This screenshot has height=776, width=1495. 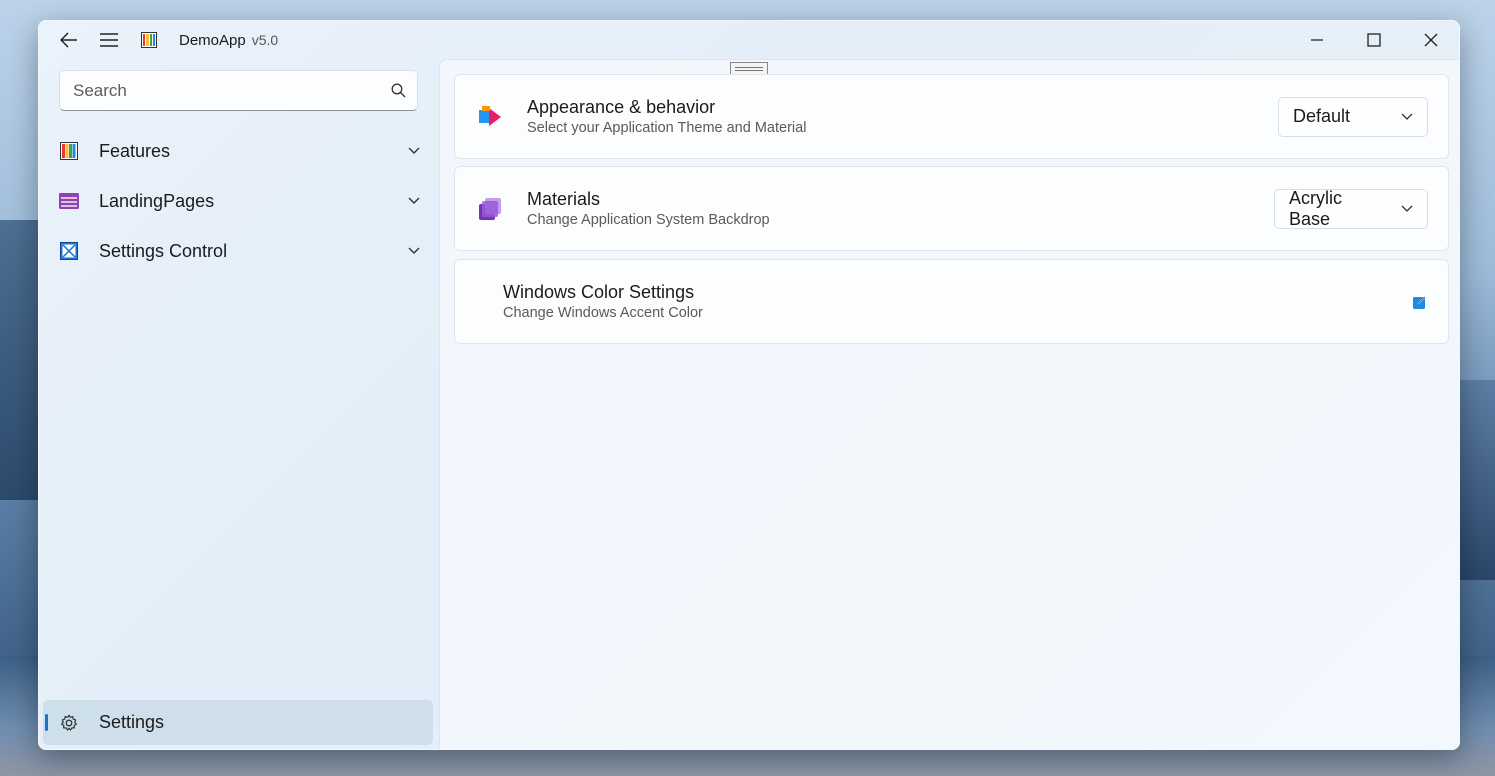 What do you see at coordinates (1477, 480) in the screenshot?
I see `desktop-background-city-right` at bounding box center [1477, 480].